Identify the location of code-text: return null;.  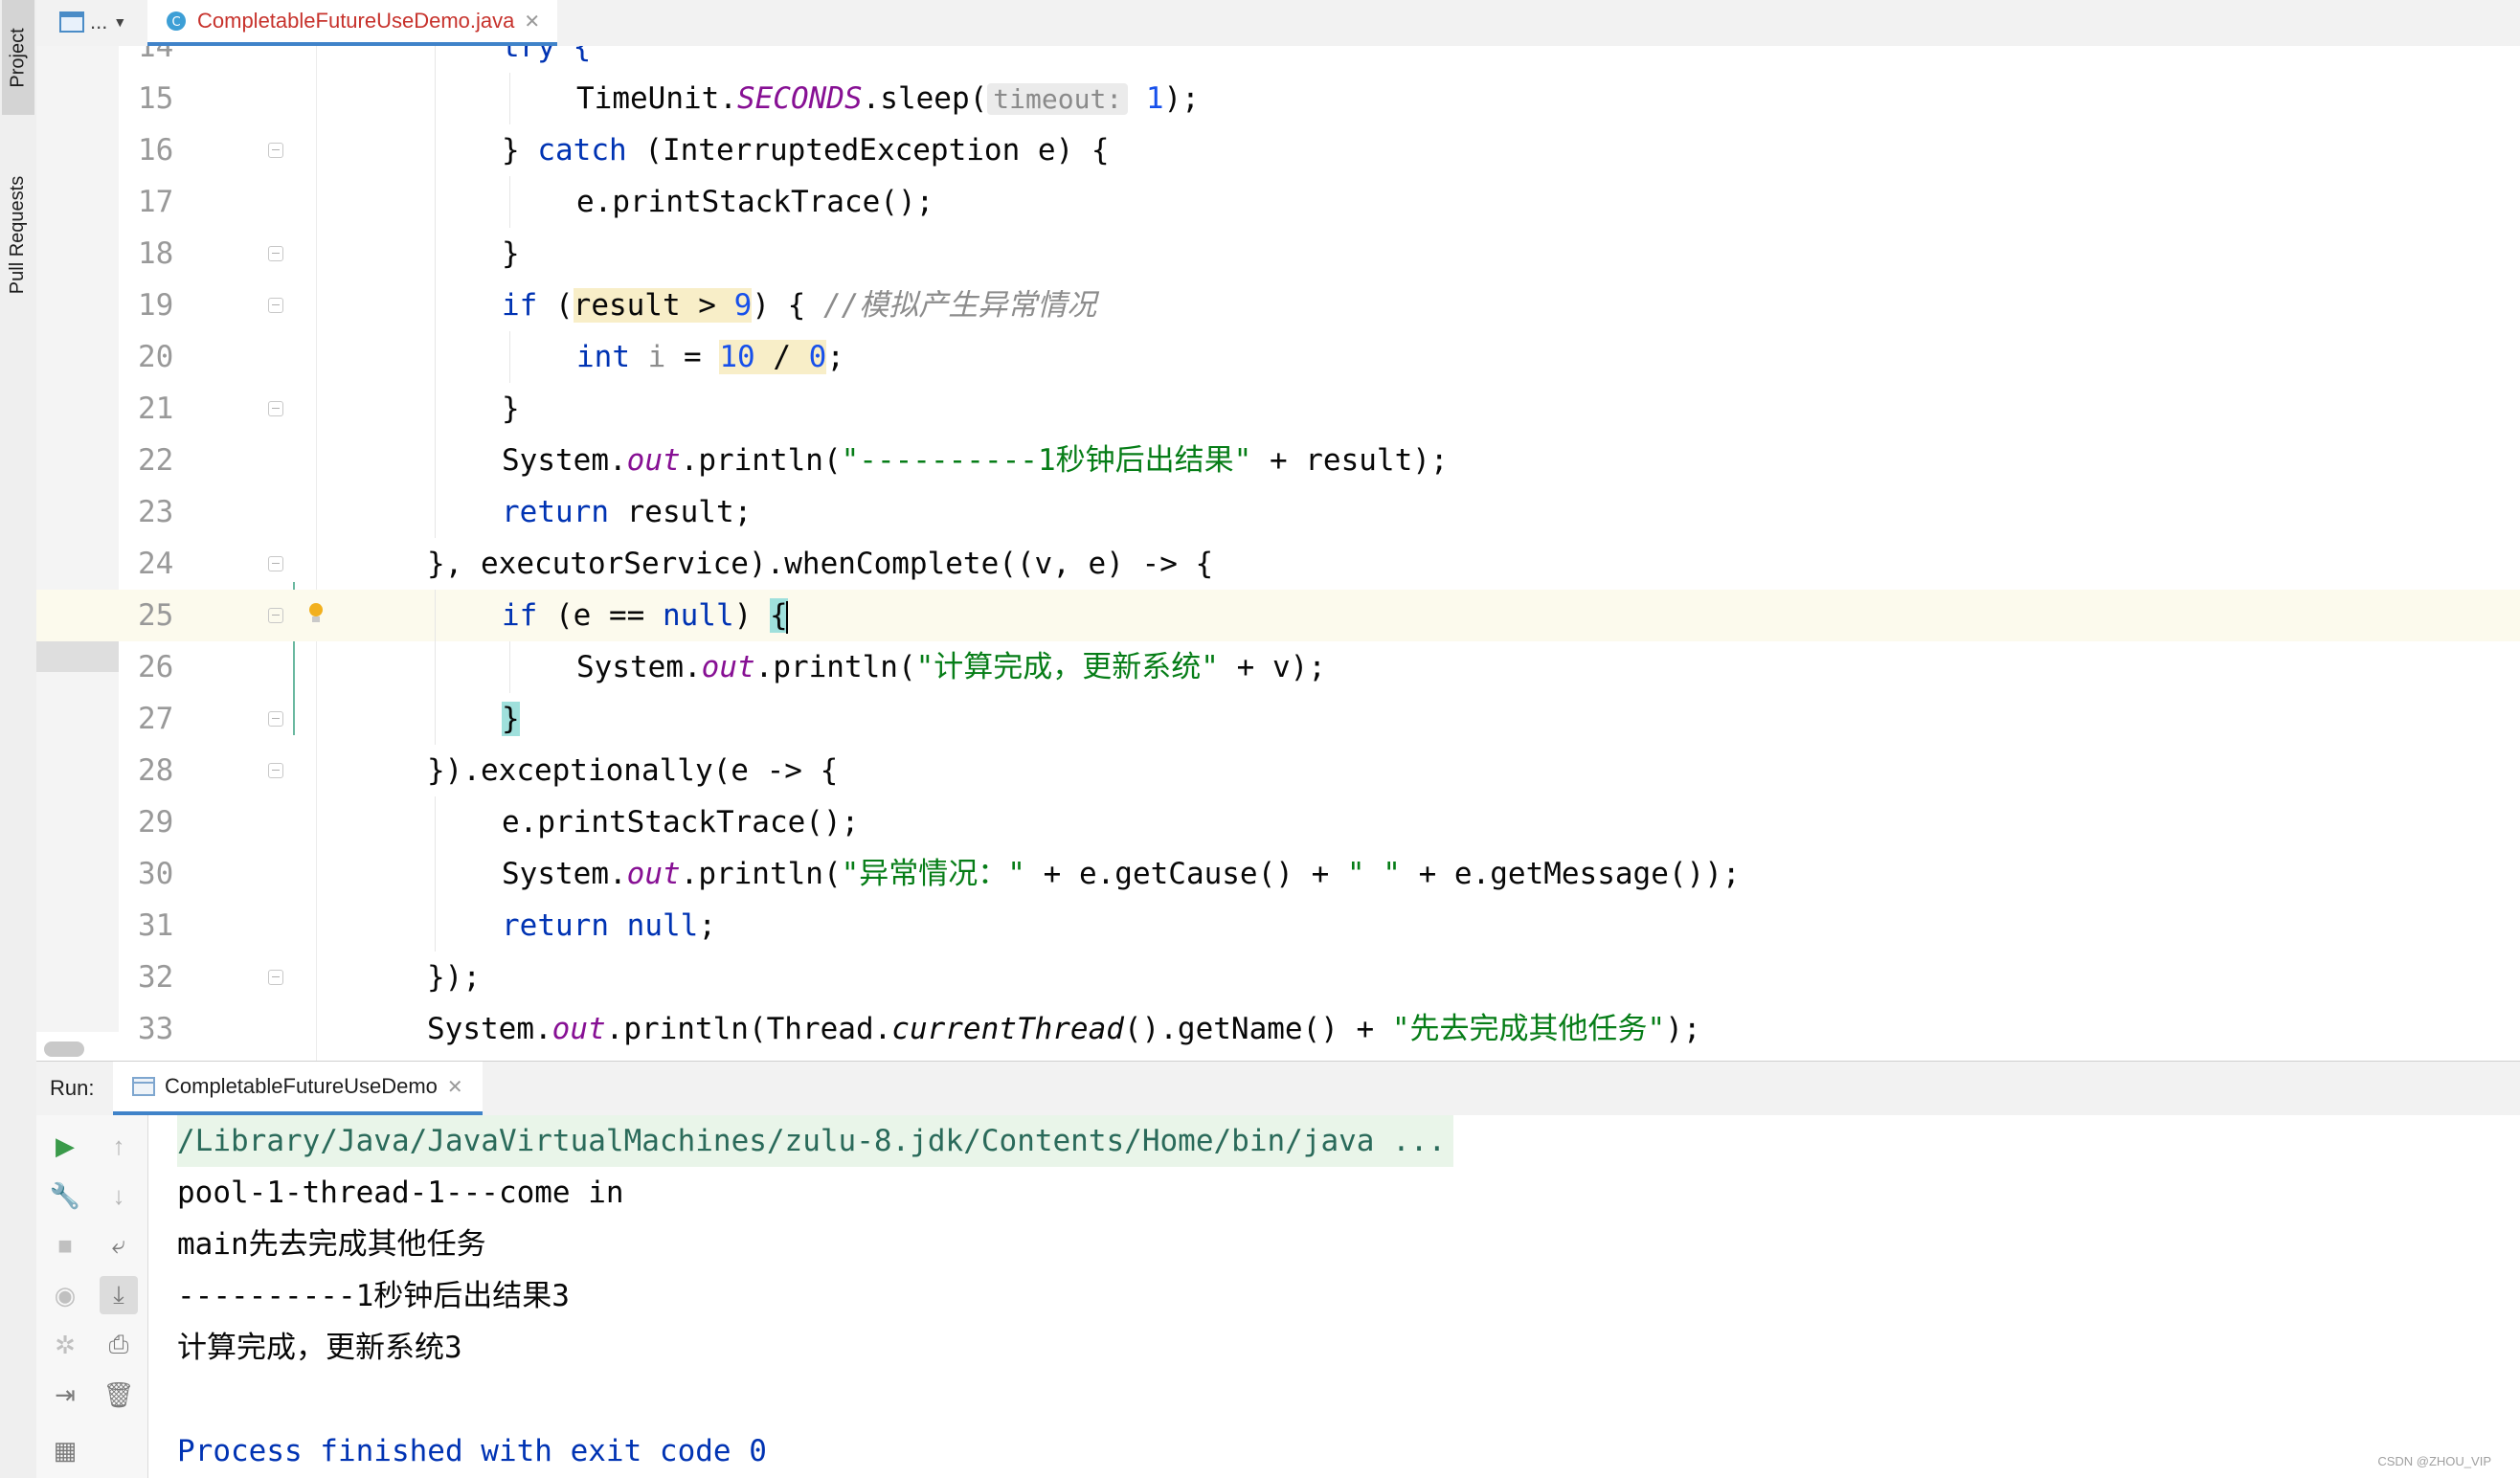
(609, 926).